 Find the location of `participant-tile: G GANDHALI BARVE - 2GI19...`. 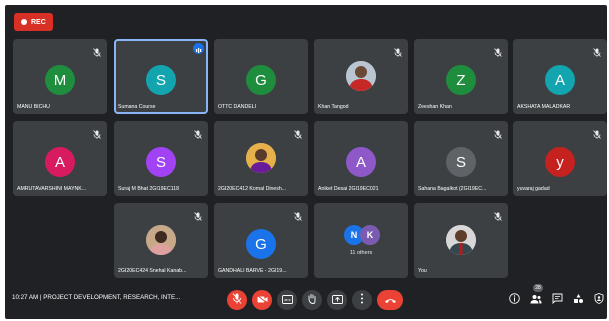

participant-tile: G GANDHALI BARVE - 2GI19... is located at coordinates (261, 240).